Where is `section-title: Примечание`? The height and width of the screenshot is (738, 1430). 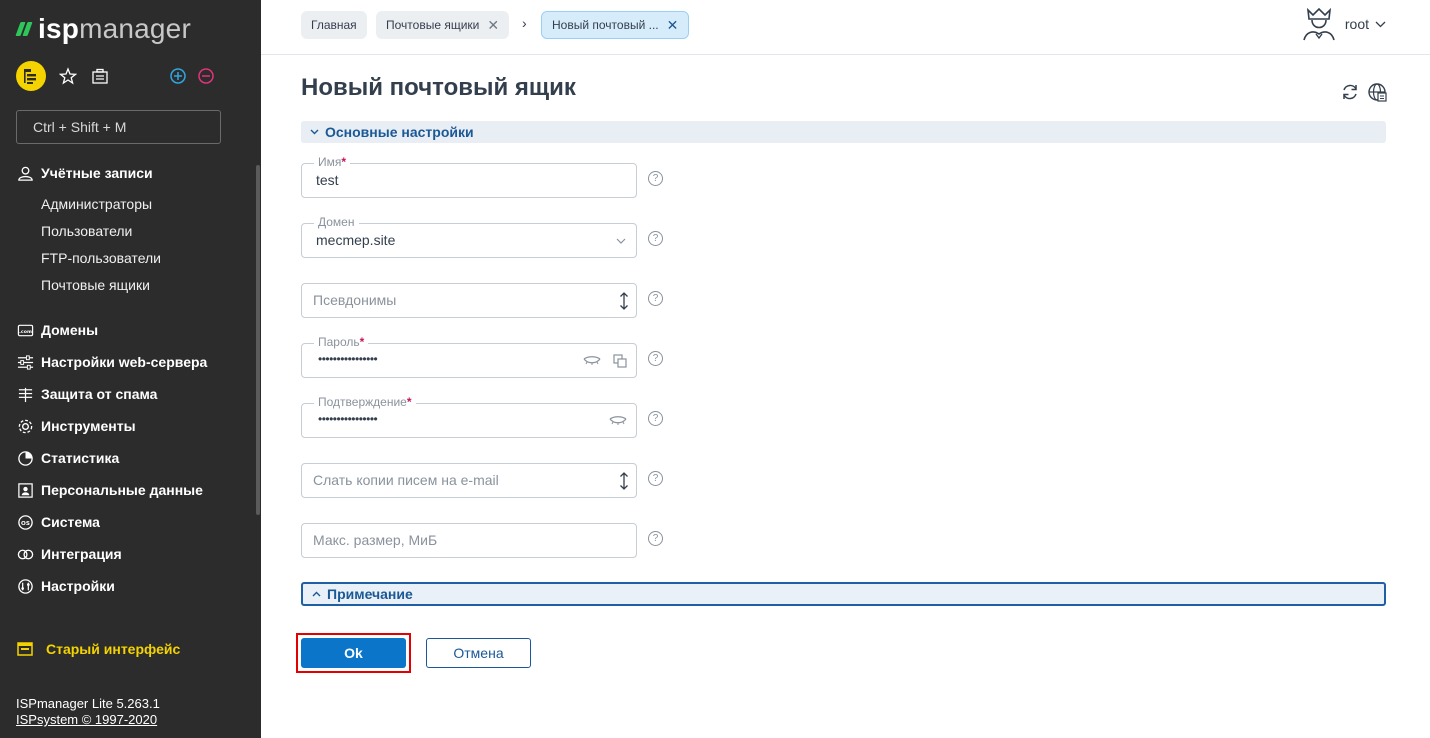 section-title: Примечание is located at coordinates (370, 594).